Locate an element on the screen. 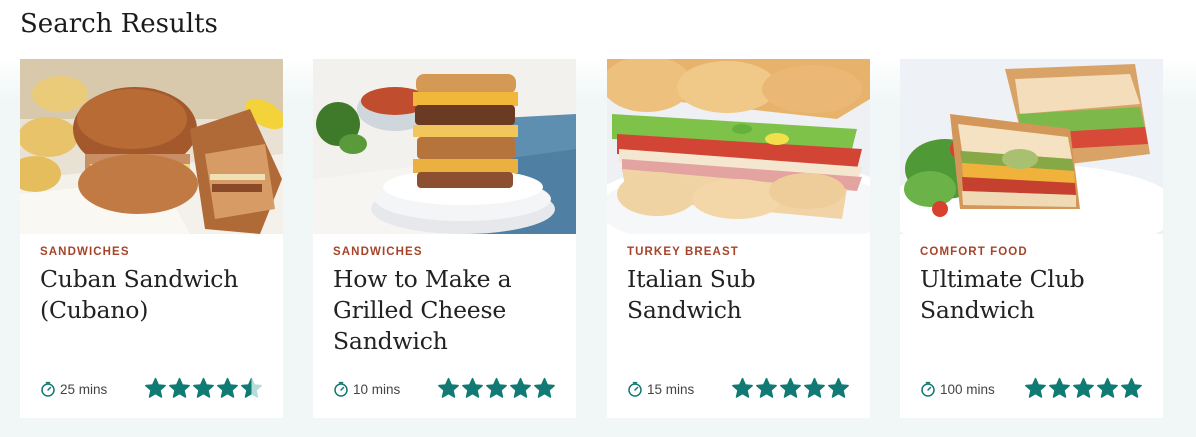 This screenshot has height=437, width=1196. recipe-time-label: 100 mins is located at coordinates (967, 389).